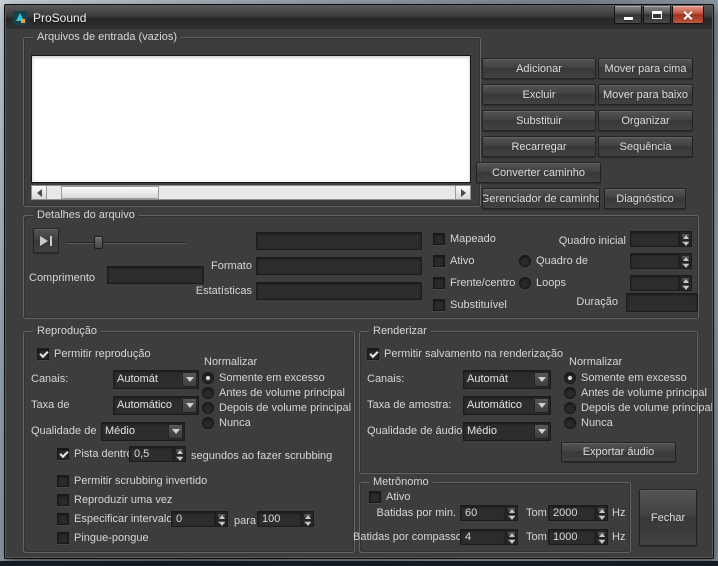  I want to click on frame-of-spinner, so click(661, 261).